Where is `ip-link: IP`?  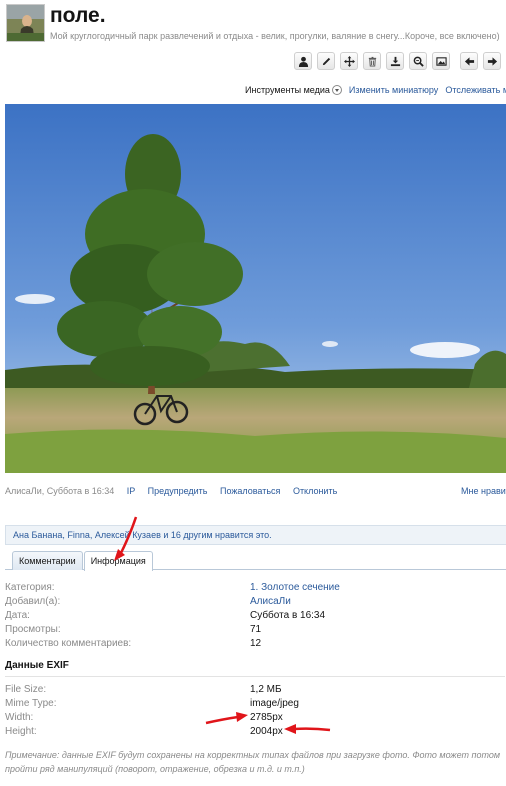
ip-link: IP is located at coordinates (131, 491).